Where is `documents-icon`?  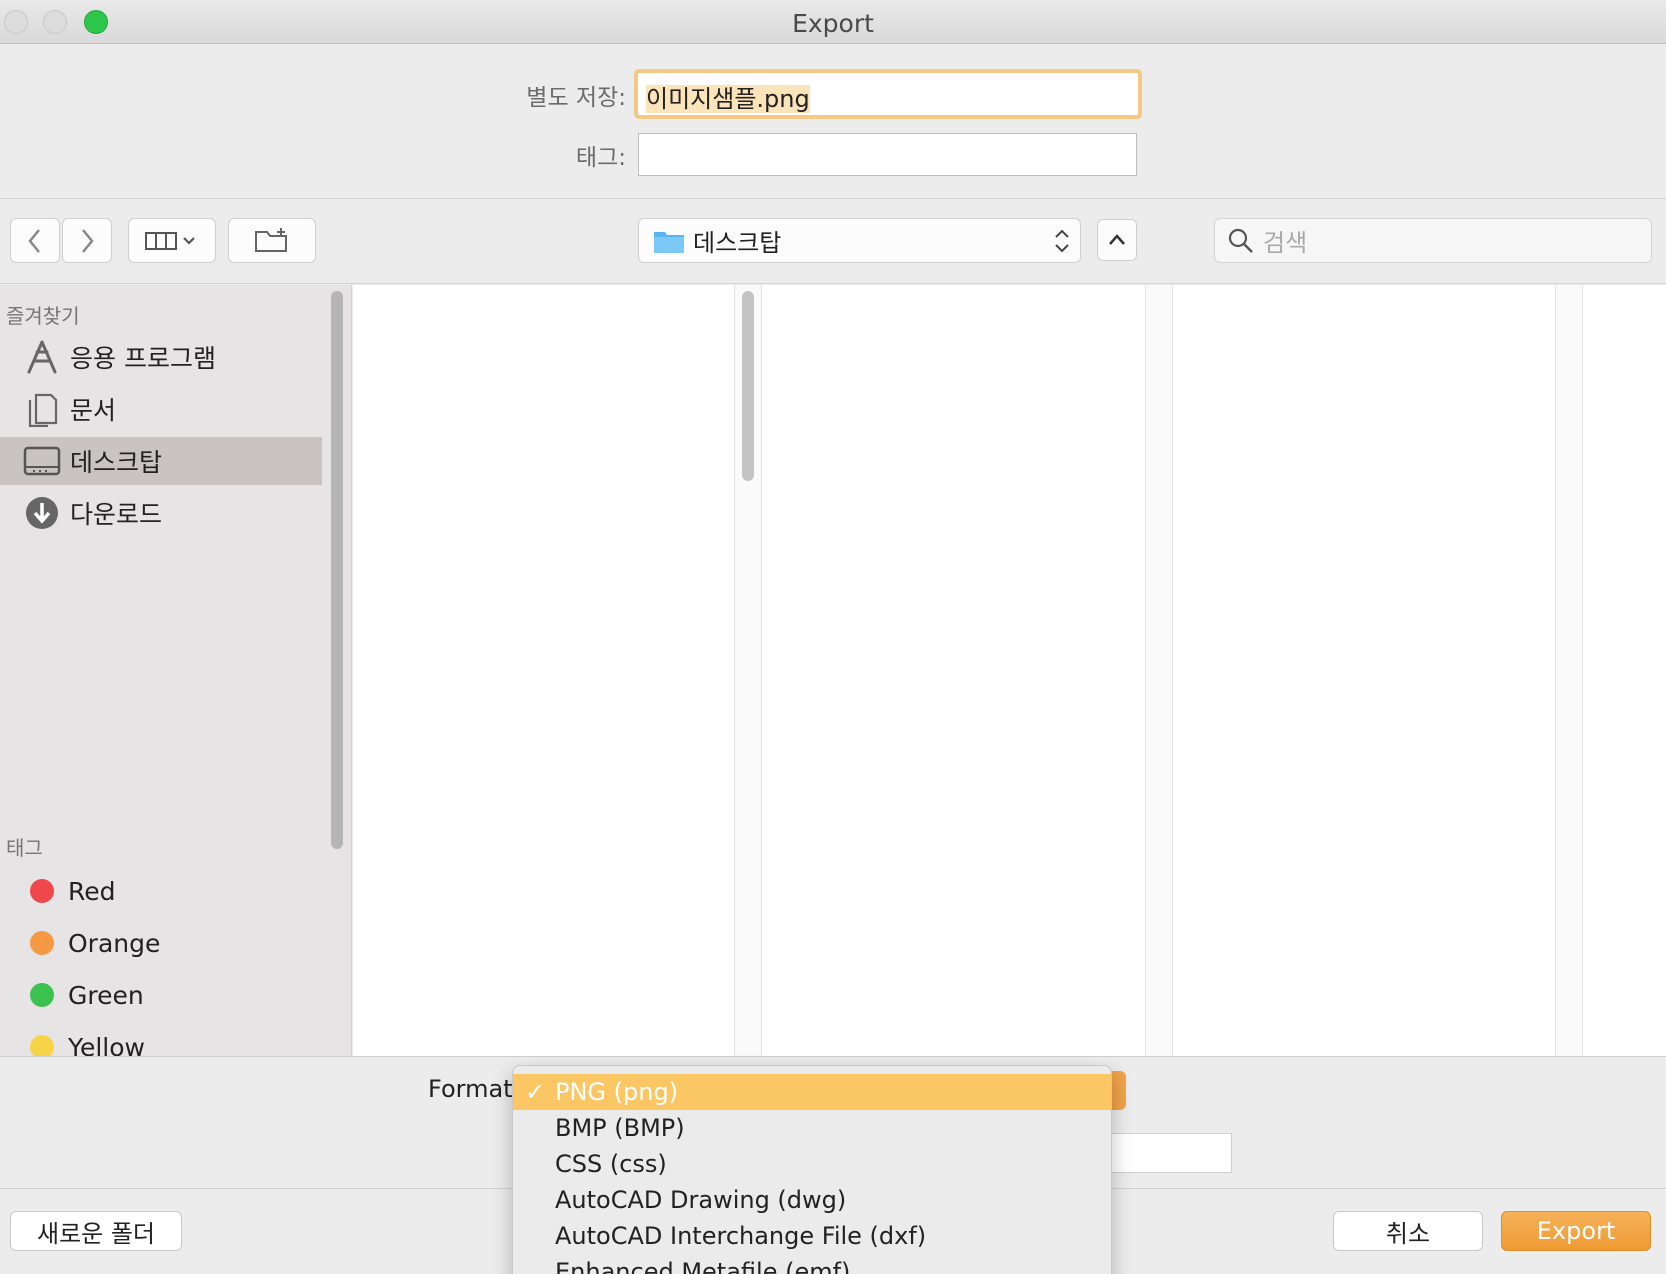 documents-icon is located at coordinates (42, 409).